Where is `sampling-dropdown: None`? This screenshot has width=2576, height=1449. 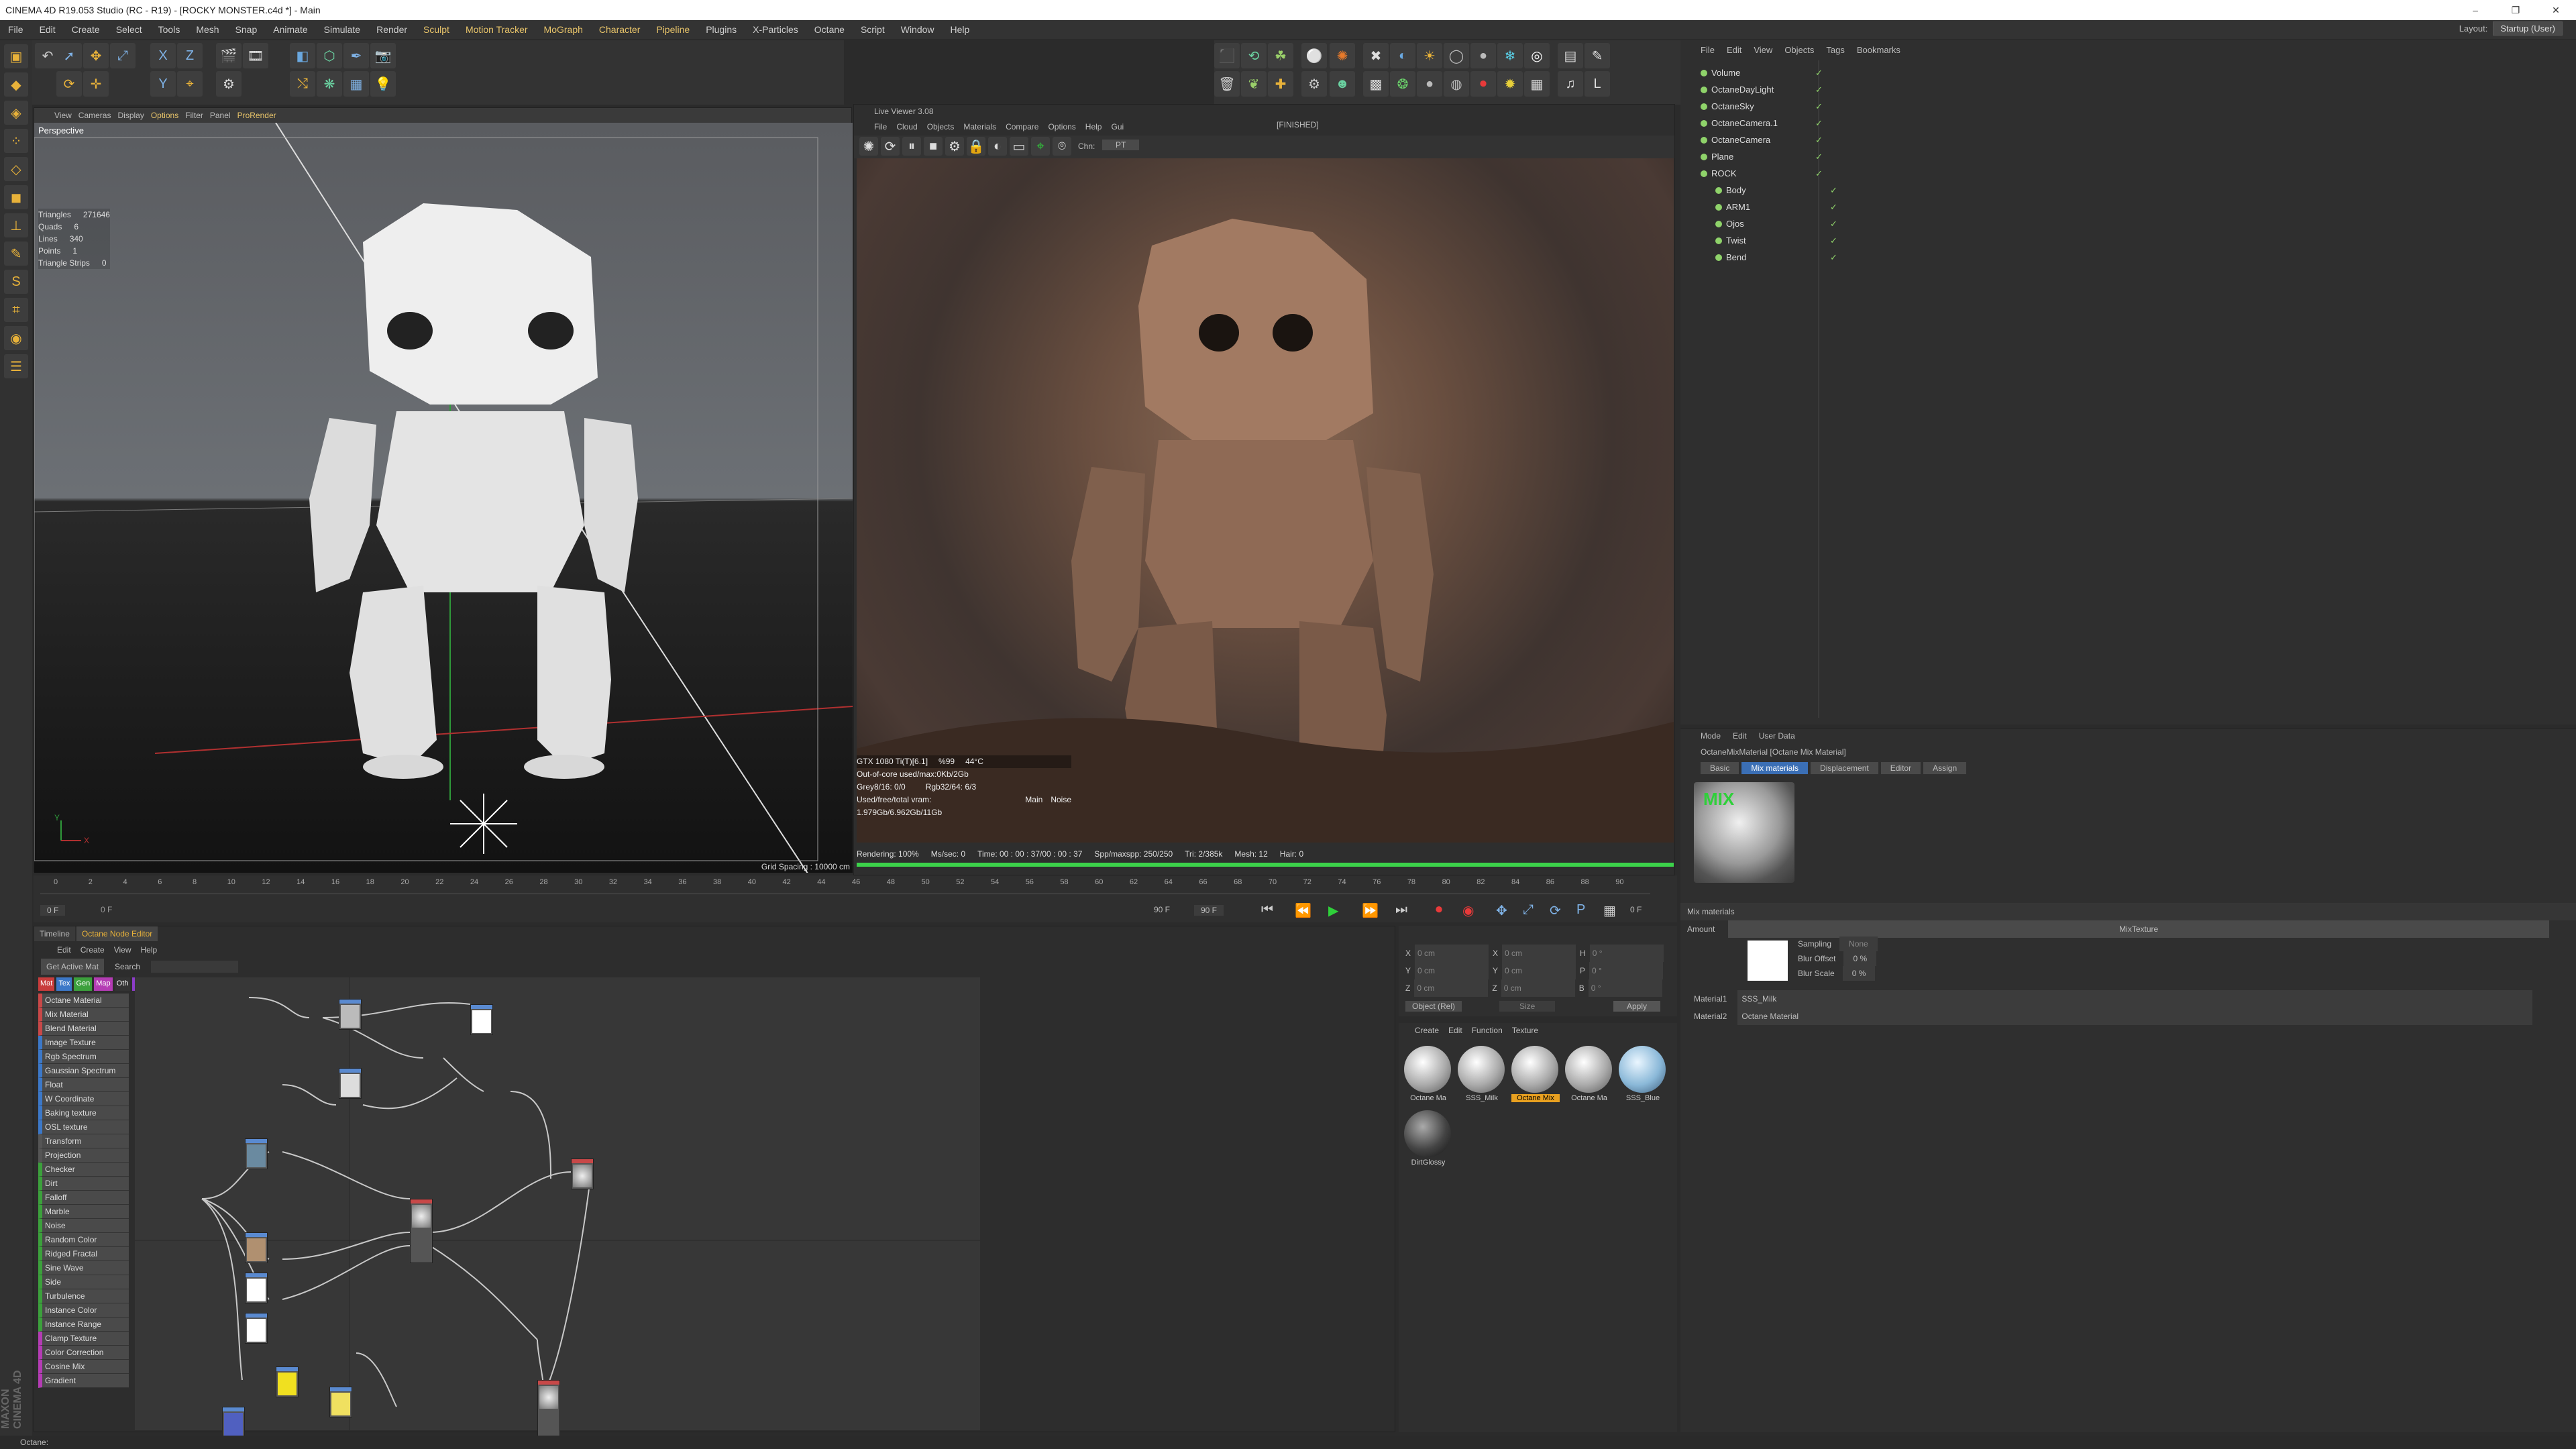 sampling-dropdown: None is located at coordinates (1858, 943).